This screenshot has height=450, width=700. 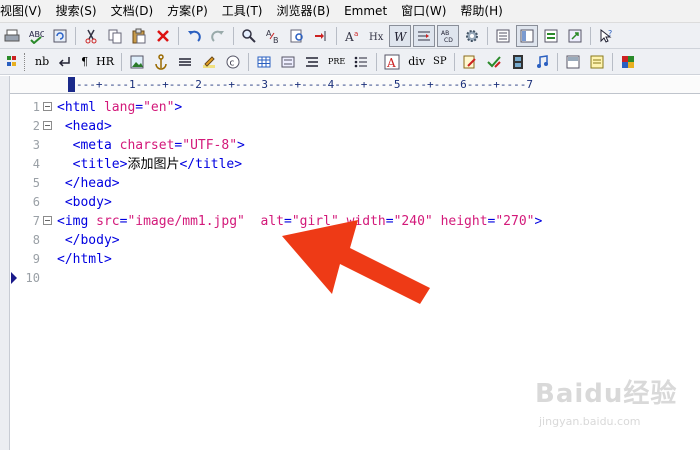 I want to click on code-token: <body>, so click(x=84, y=202).